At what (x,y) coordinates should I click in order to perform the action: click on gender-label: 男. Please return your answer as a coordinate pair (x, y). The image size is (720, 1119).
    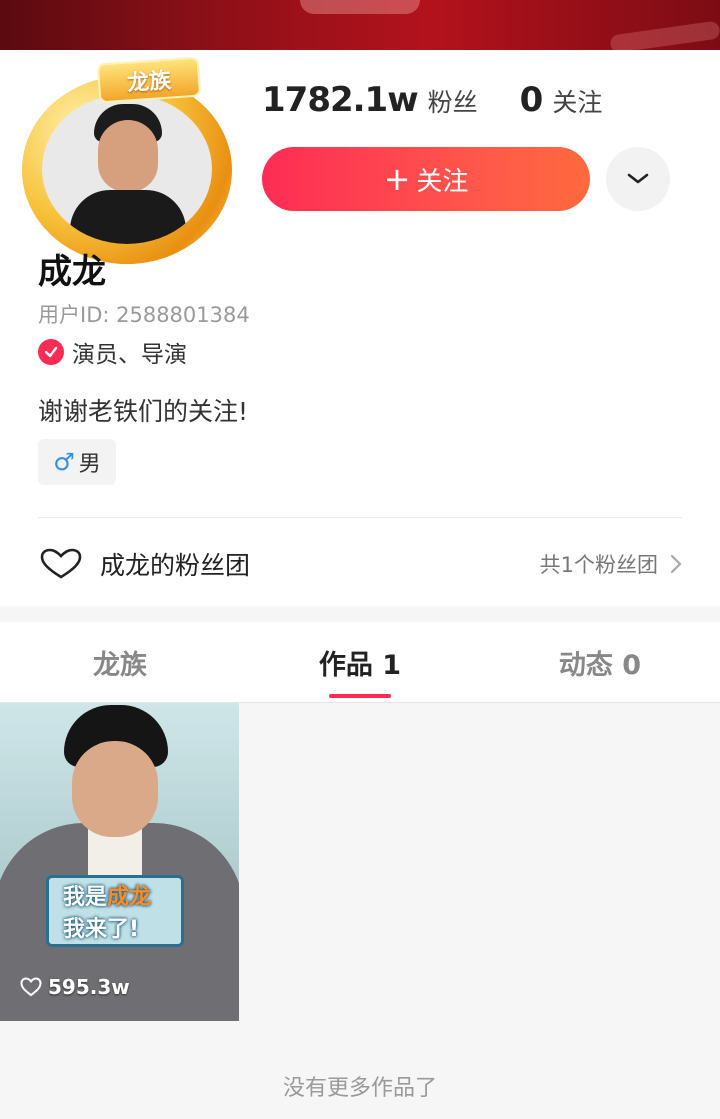
    Looking at the image, I should click on (89, 464).